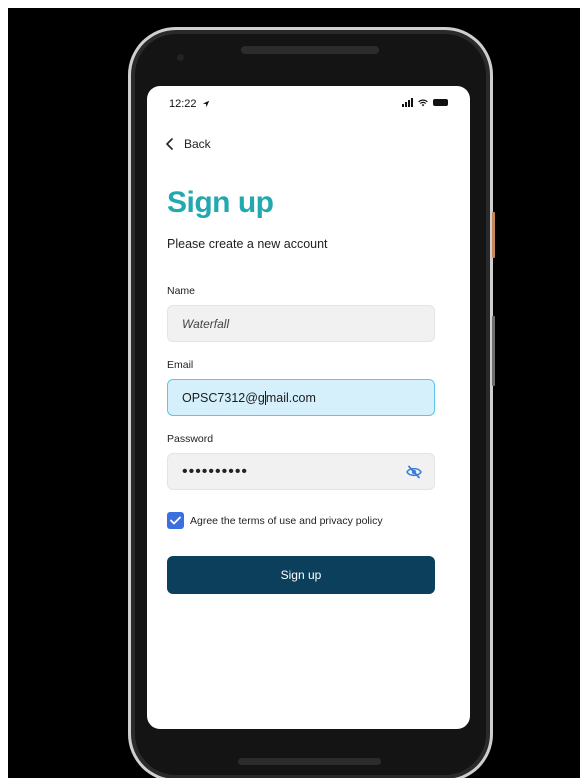  I want to click on email-field: OPSC7312@g mail.com, so click(301, 397).